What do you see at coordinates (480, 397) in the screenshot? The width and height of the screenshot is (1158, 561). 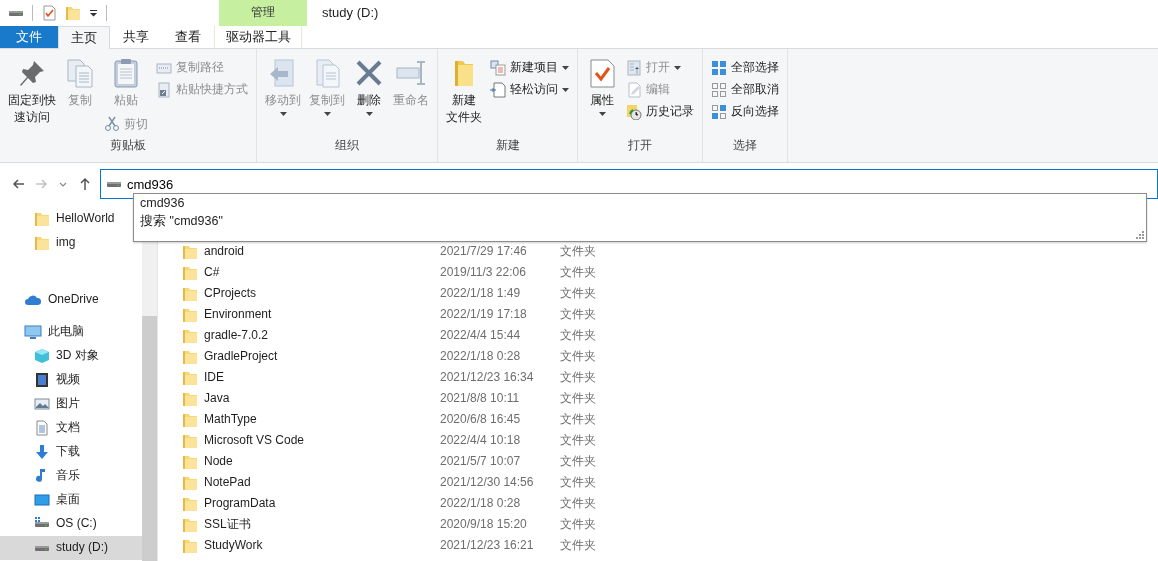 I see `date-modified: 2021/8/8 10:11` at bounding box center [480, 397].